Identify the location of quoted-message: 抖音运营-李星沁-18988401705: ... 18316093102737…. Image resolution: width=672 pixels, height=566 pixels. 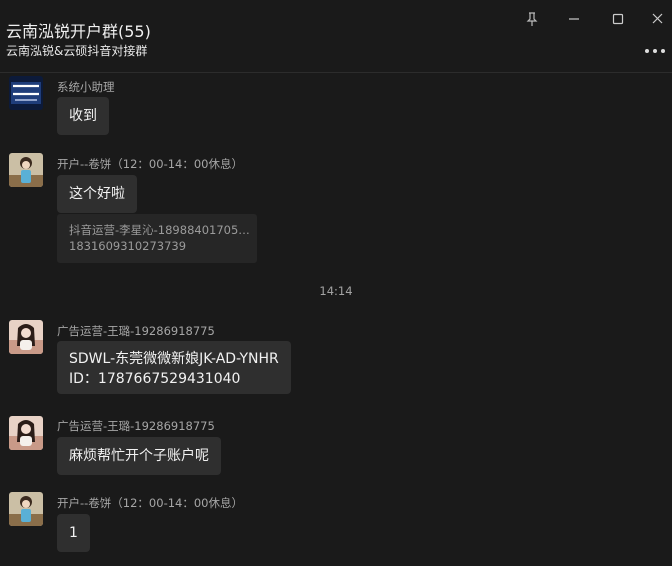
(157, 238).